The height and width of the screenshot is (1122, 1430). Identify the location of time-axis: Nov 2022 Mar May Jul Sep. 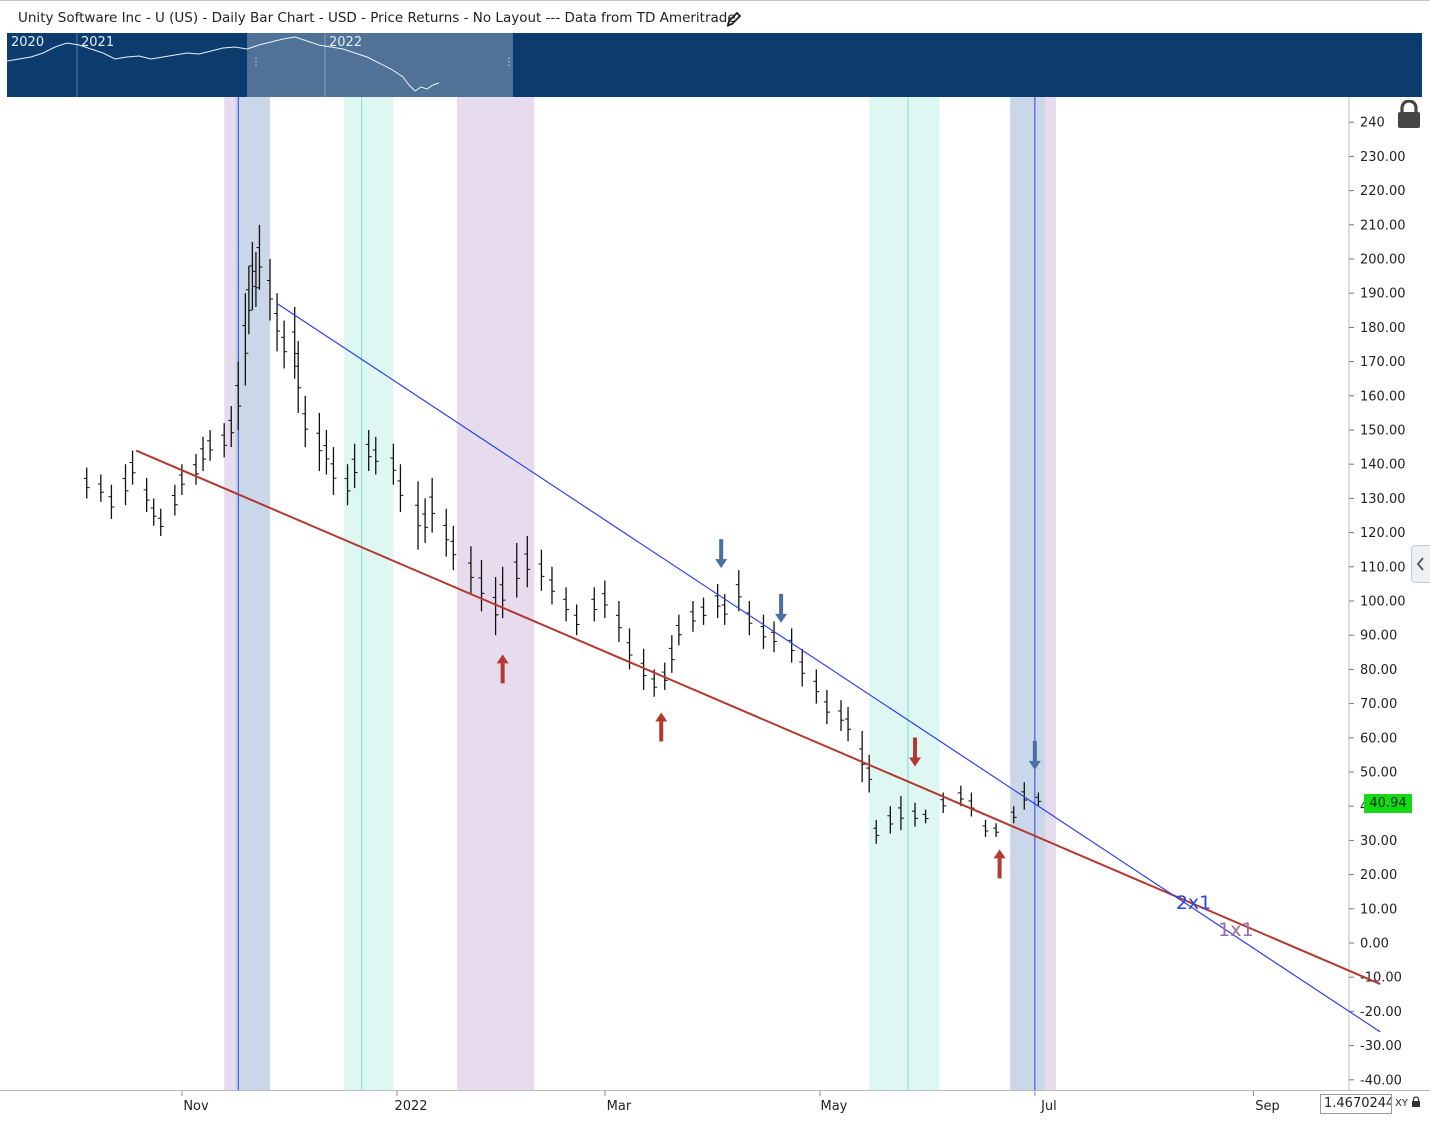
(715, 1104).